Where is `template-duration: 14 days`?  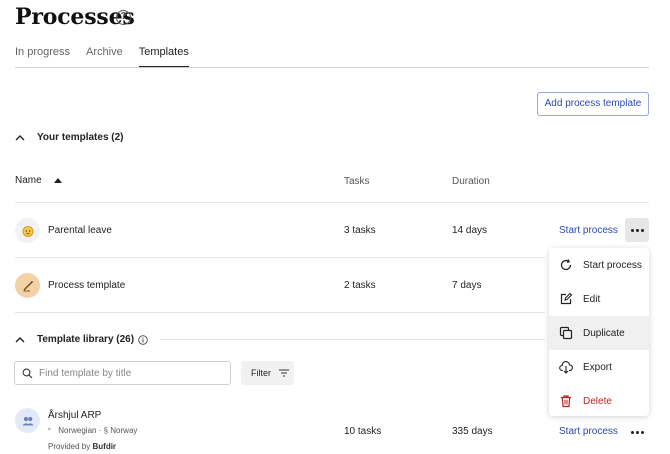
template-duration: 14 days is located at coordinates (470, 230).